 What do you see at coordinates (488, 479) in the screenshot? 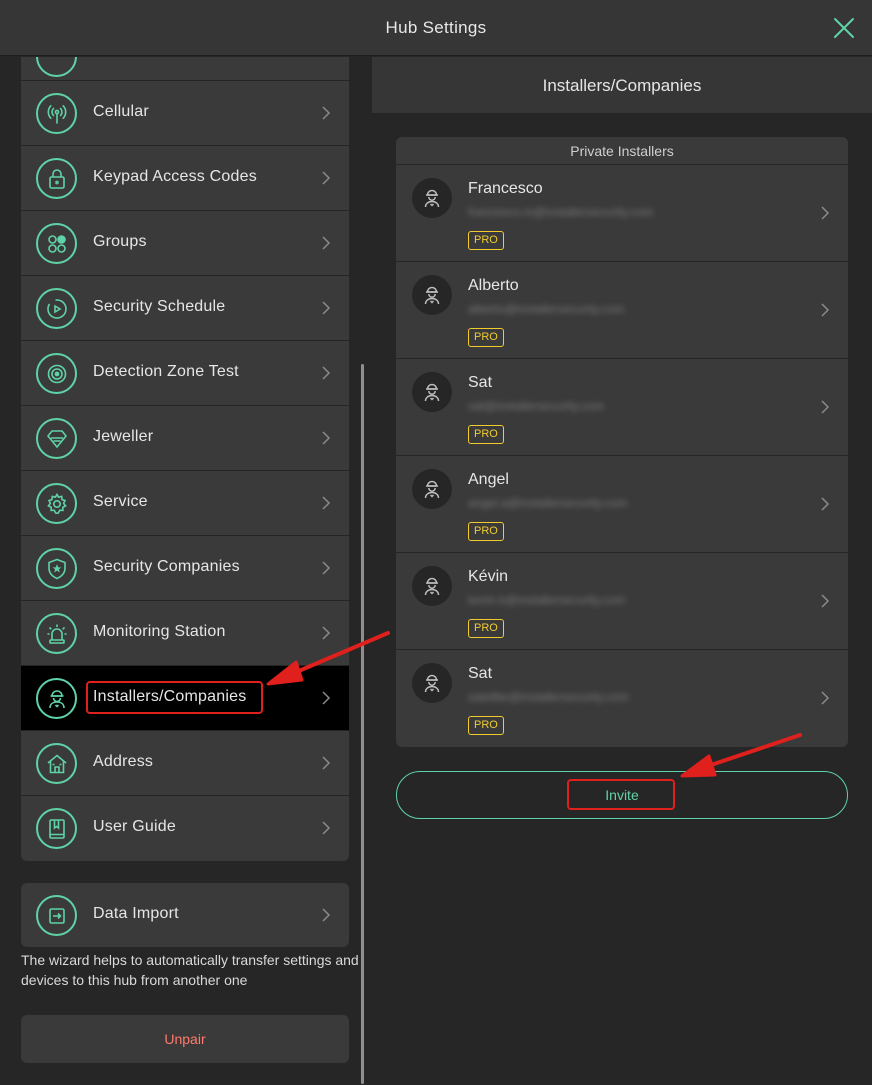
I see `installer-name: Angel` at bounding box center [488, 479].